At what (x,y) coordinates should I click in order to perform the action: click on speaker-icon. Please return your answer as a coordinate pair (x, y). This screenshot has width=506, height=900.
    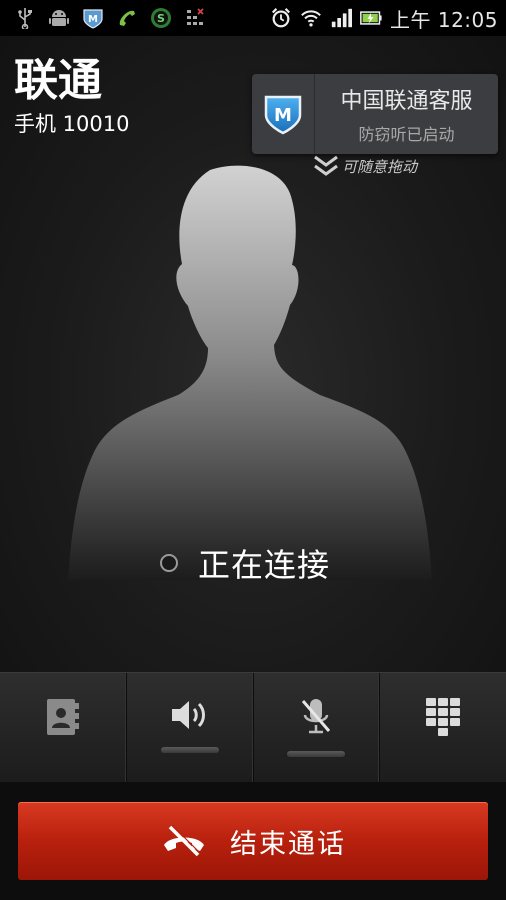
    Looking at the image, I should click on (188, 715).